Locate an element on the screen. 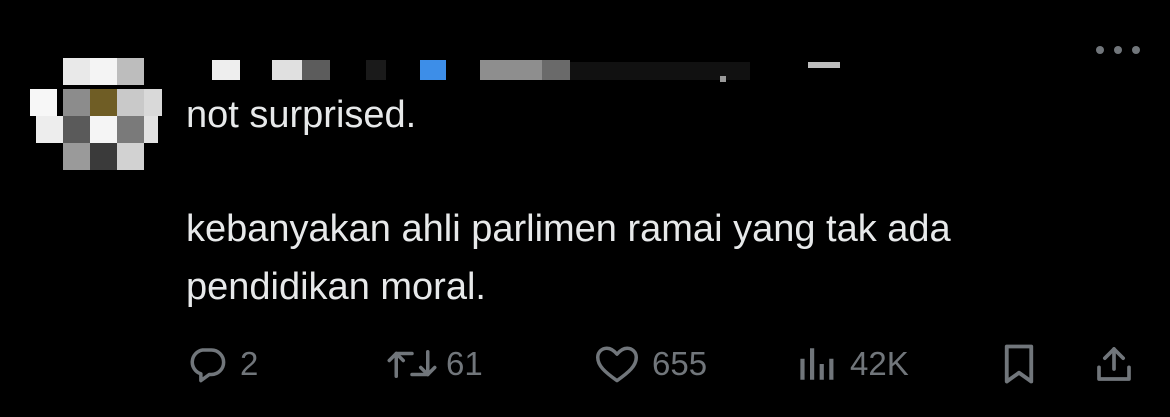  like-count: 655 is located at coordinates (680, 363).